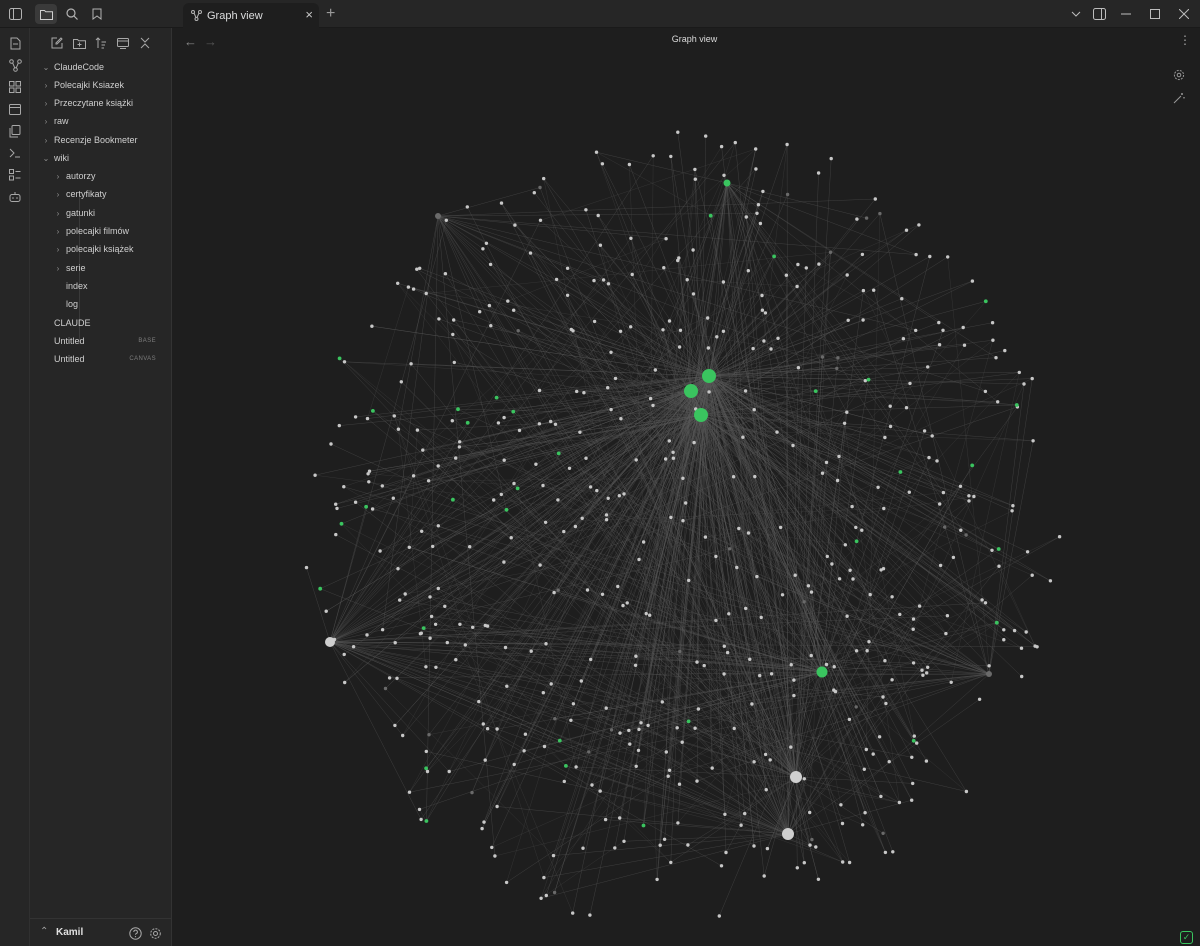 This screenshot has width=1200, height=946. I want to click on chevron-down-icon, so click(1076, 14).